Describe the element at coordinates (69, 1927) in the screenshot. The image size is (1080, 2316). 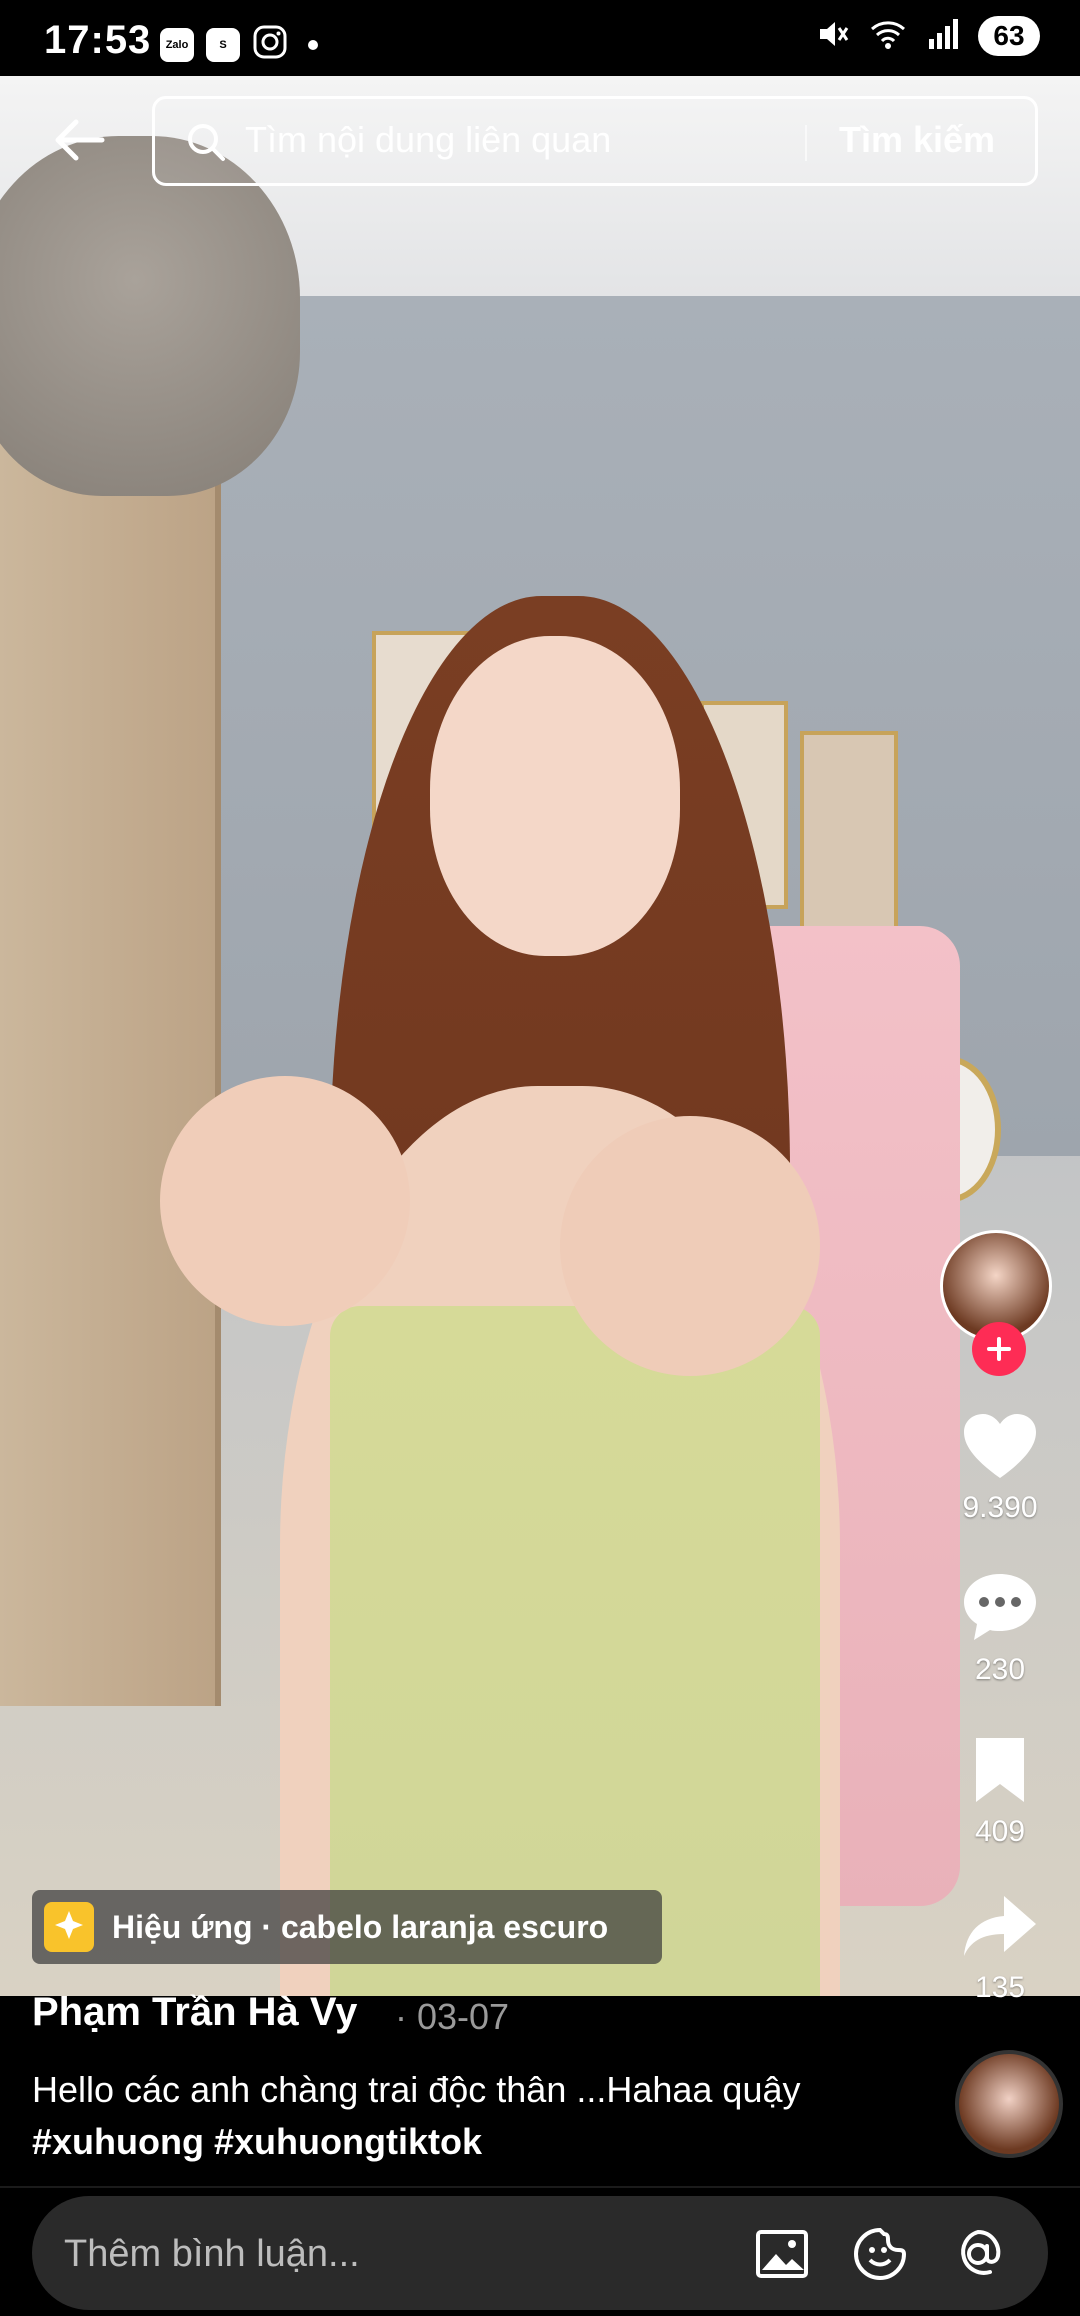
I see `sparkle-effect-icon` at that location.